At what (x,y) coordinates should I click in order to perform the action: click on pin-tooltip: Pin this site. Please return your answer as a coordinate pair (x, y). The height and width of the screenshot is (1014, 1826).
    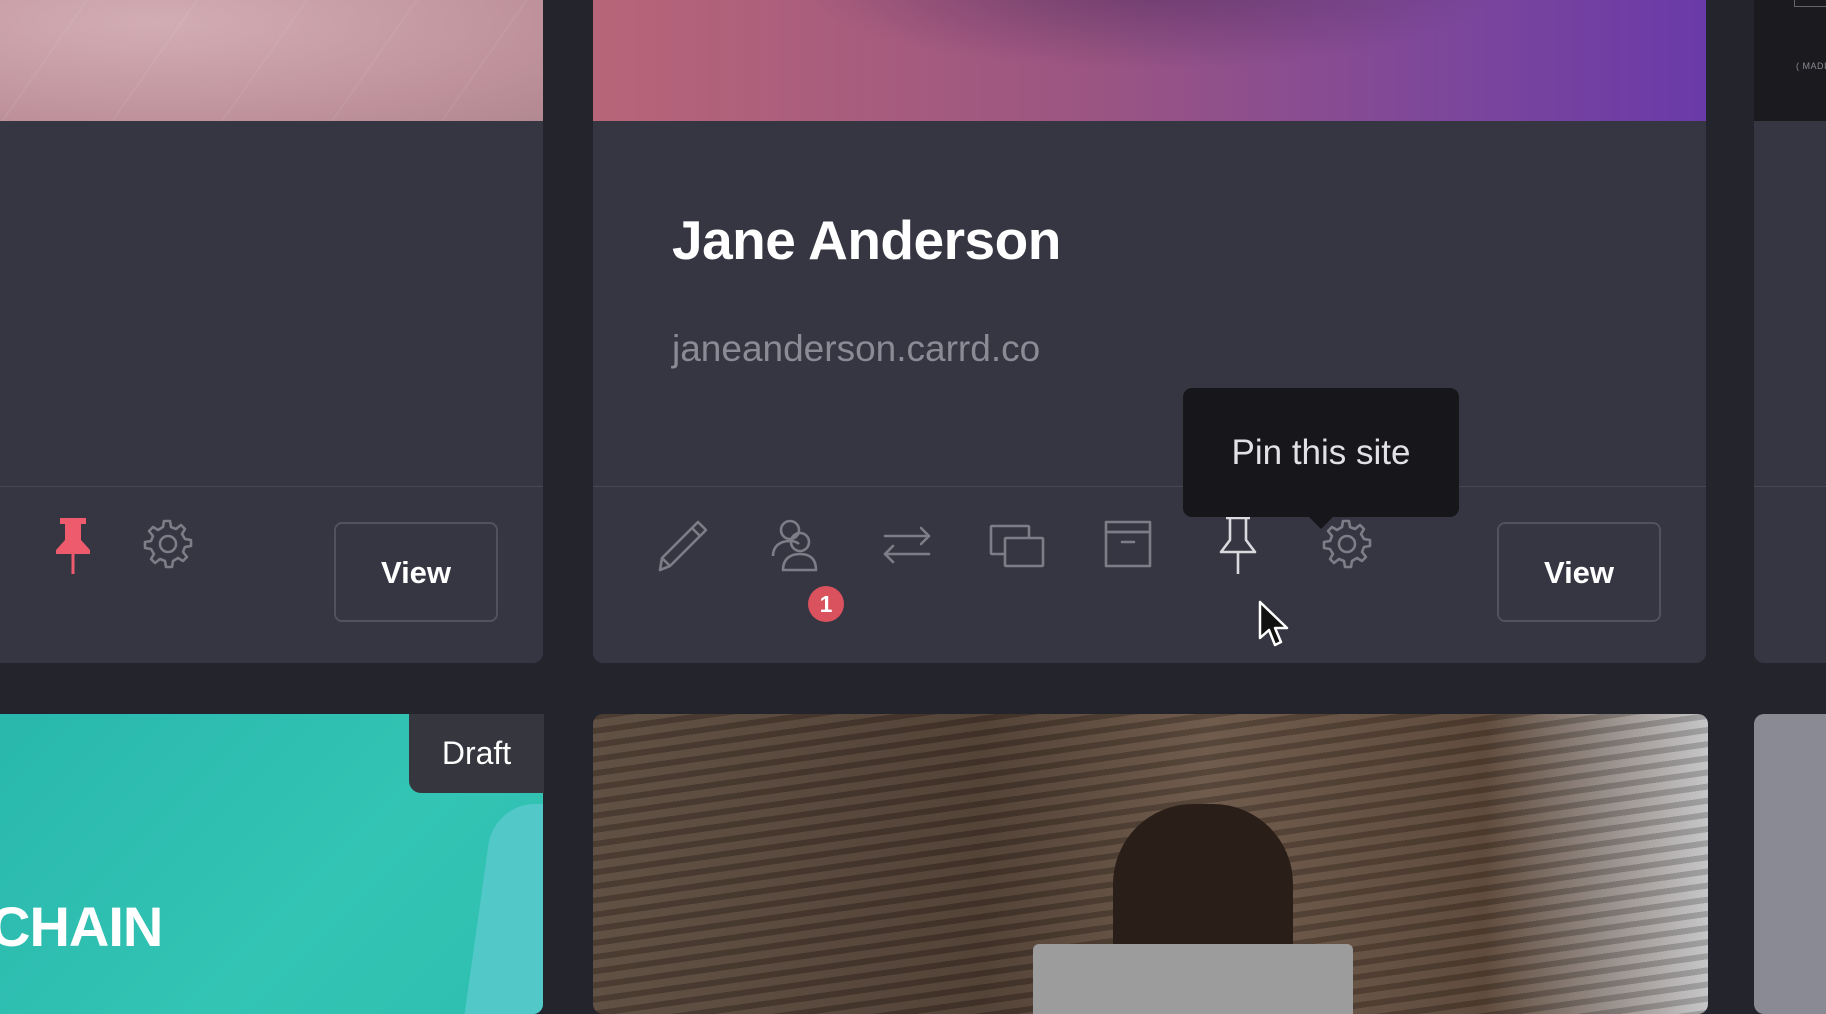
    Looking at the image, I should click on (1321, 458).